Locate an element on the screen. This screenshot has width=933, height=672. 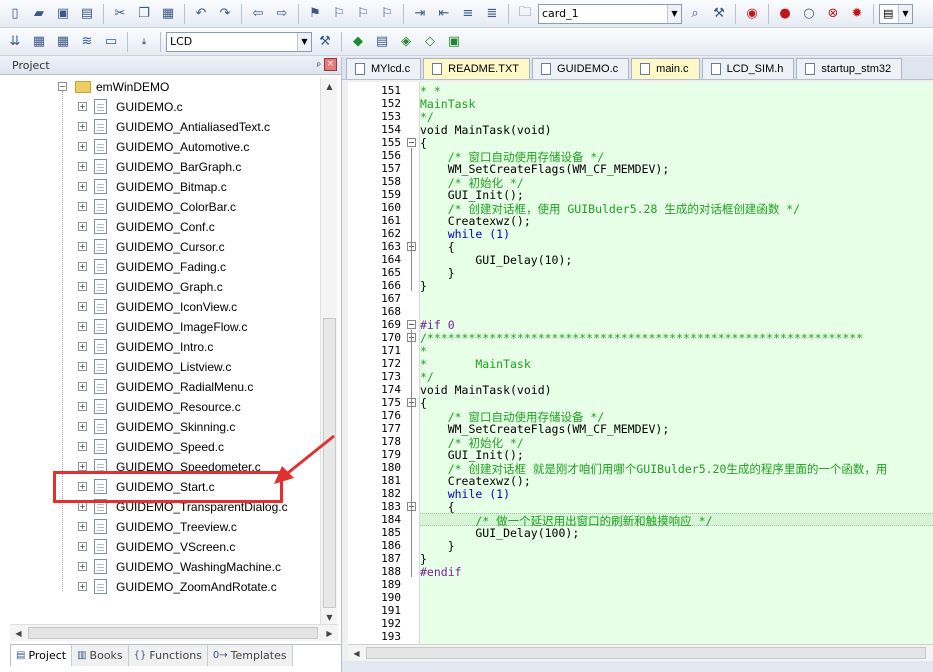
tree-file-item: + GUIDEMO_Resource.c is located at coordinates (164, 407).